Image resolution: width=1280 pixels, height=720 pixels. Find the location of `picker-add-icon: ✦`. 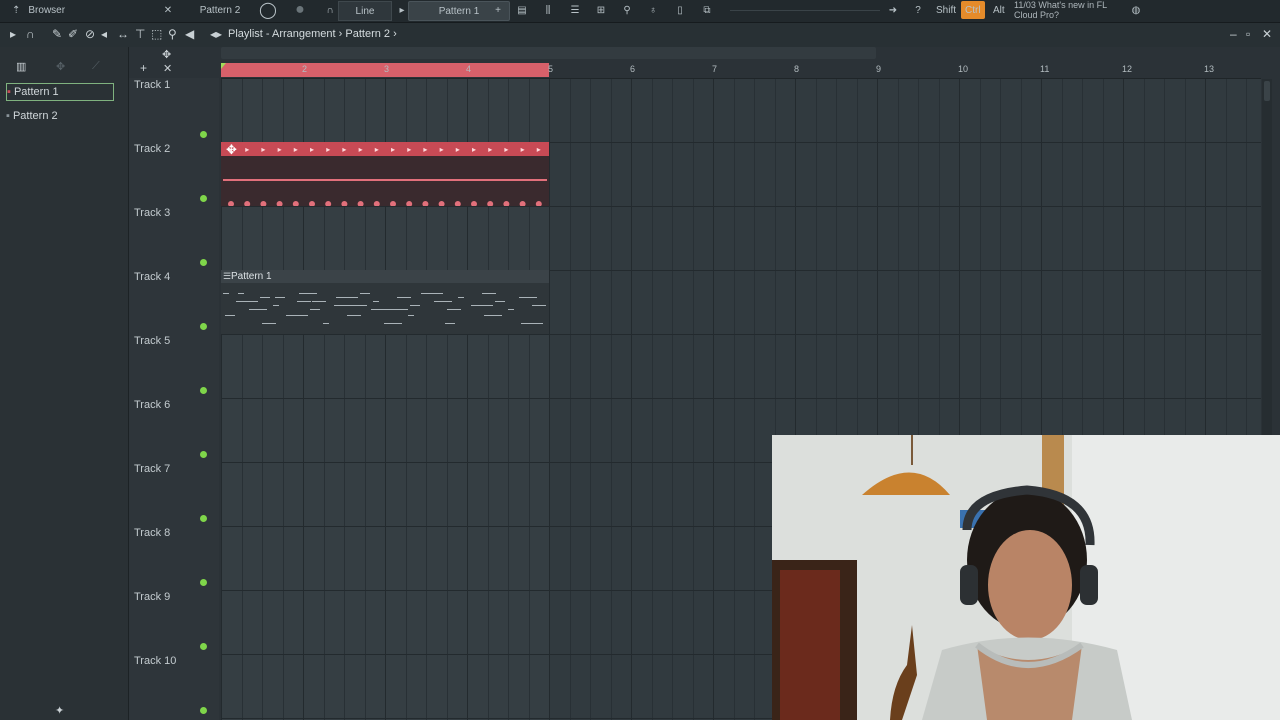

picker-add-icon: ✦ is located at coordinates (59, 710).